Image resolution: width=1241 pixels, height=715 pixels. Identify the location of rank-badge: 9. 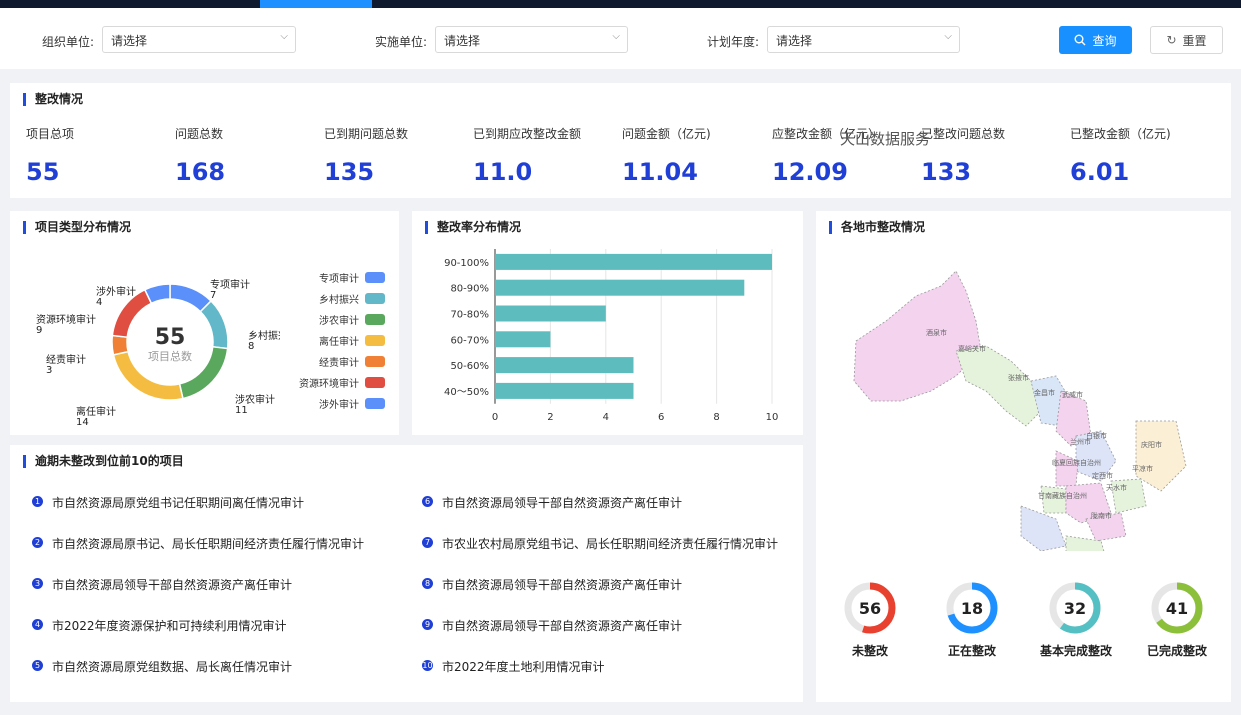
(427, 624).